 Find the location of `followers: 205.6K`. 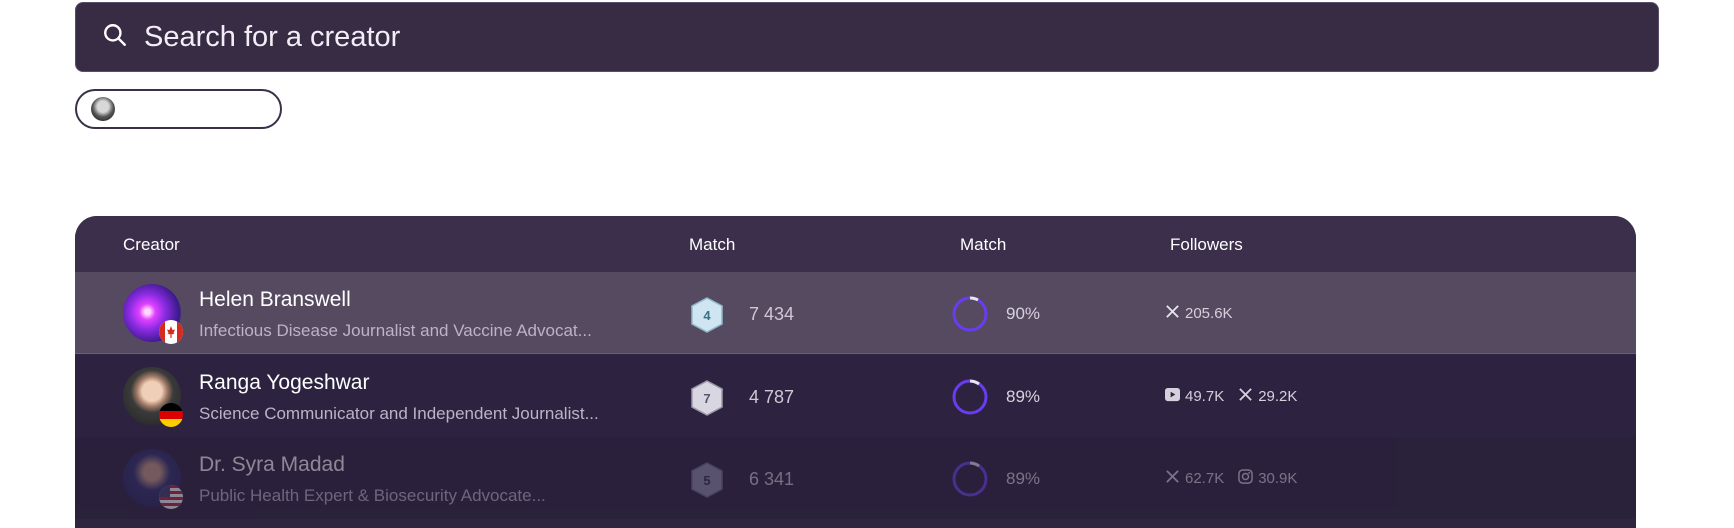

followers: 205.6K is located at coordinates (1199, 313).